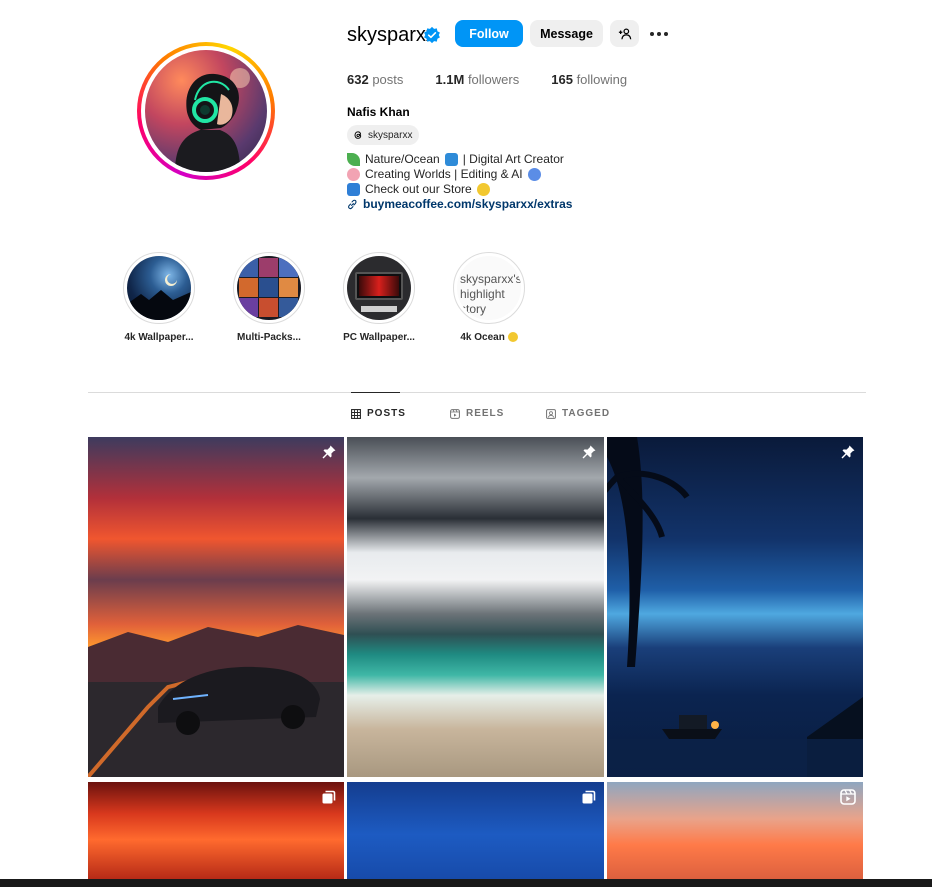 The width and height of the screenshot is (932, 887). I want to click on active-tab-indicator, so click(375, 392).